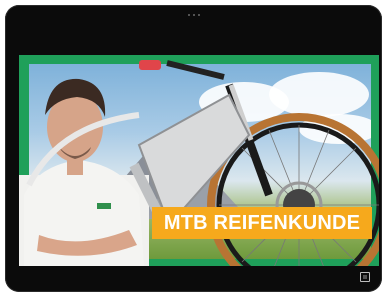 This screenshot has height=294, width=385. Describe the element at coordinates (193, 15) in the screenshot. I see `camera-indicator` at that location.